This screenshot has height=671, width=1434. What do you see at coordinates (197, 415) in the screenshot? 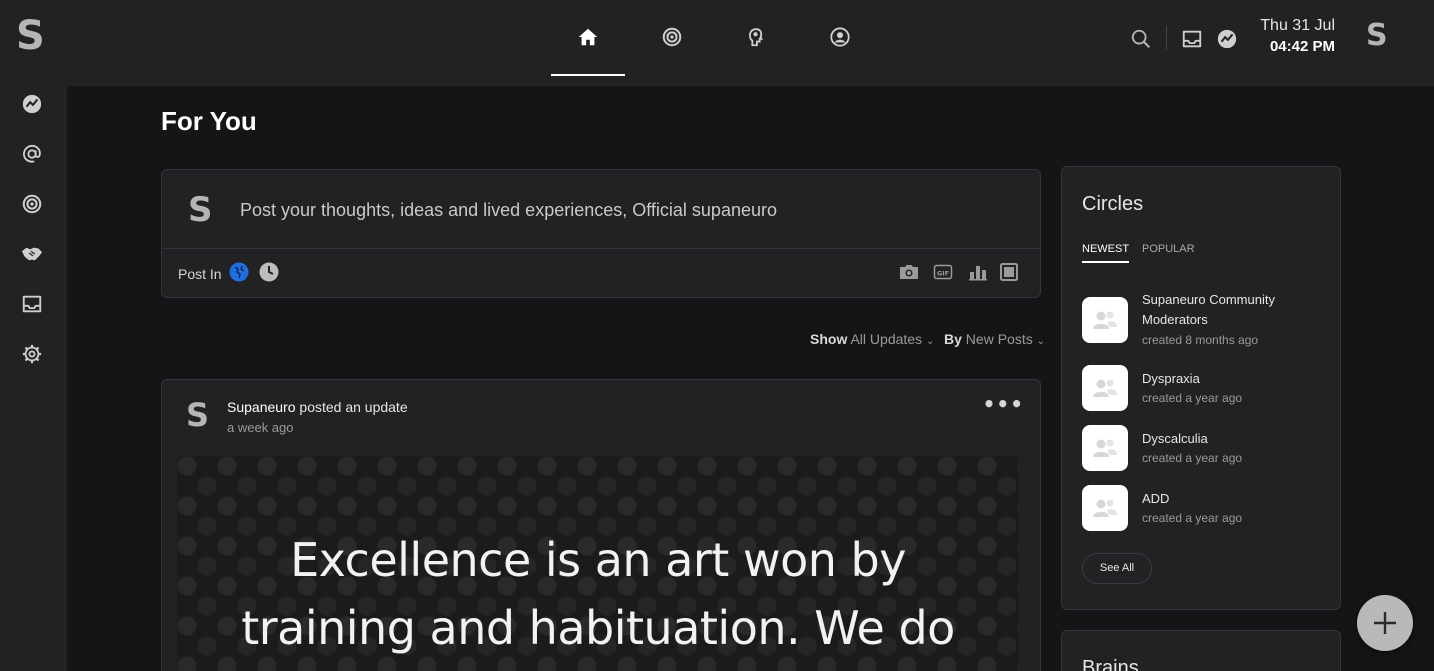
I see `post-avatar: S` at bounding box center [197, 415].